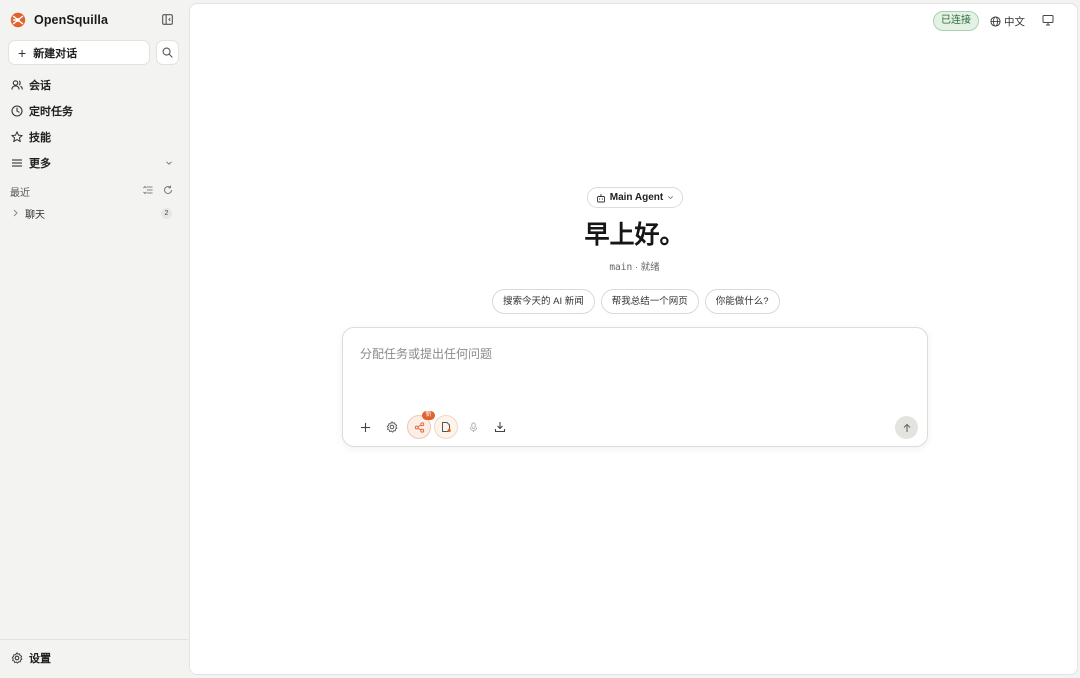 This screenshot has height=678, width=1080. What do you see at coordinates (94, 163) in the screenshot?
I see `sidebar-item-more: 更多` at bounding box center [94, 163].